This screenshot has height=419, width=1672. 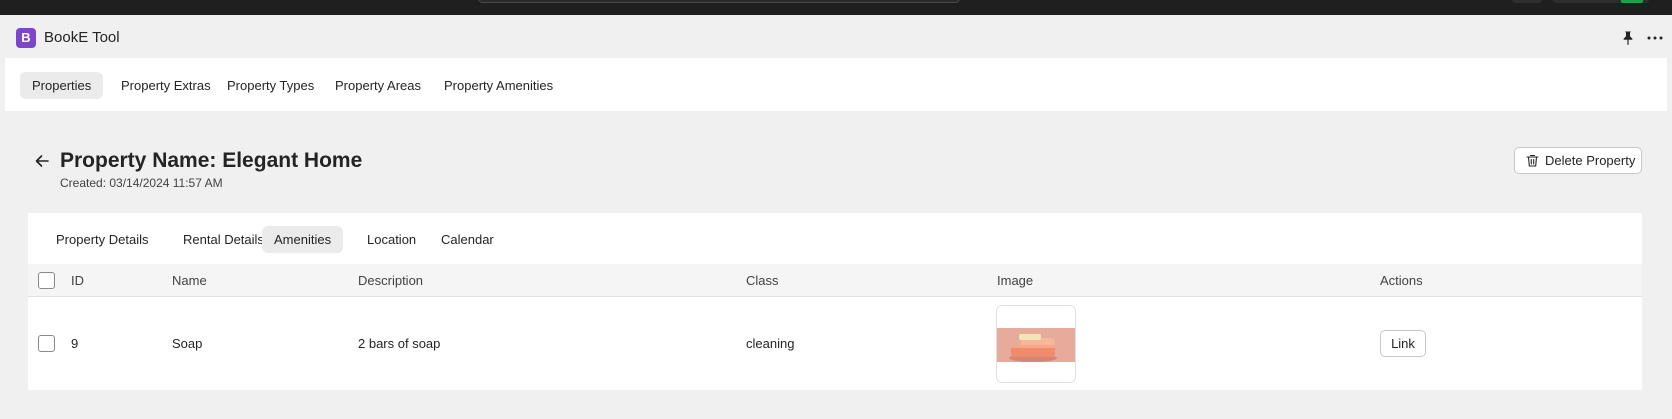 I want to click on app-header: B BookE Tool, so click(x=836, y=36).